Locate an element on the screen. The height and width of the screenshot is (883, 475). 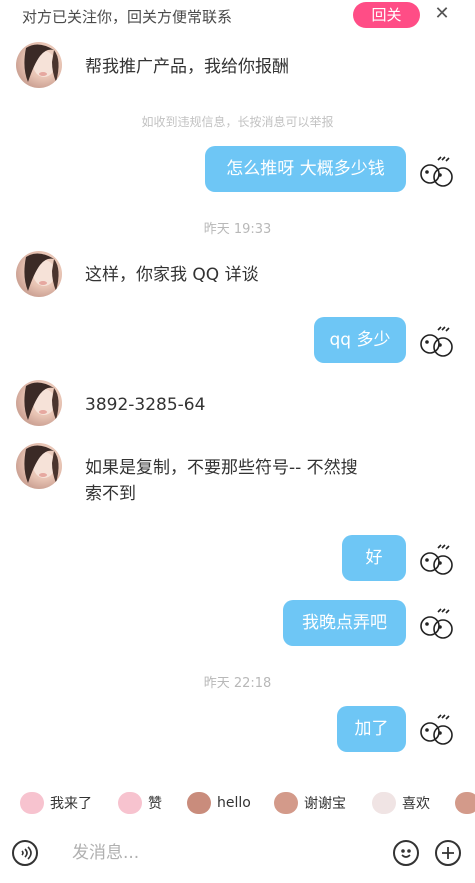
message-text: 这样，你家我 QQ 详谈 is located at coordinates (172, 275).